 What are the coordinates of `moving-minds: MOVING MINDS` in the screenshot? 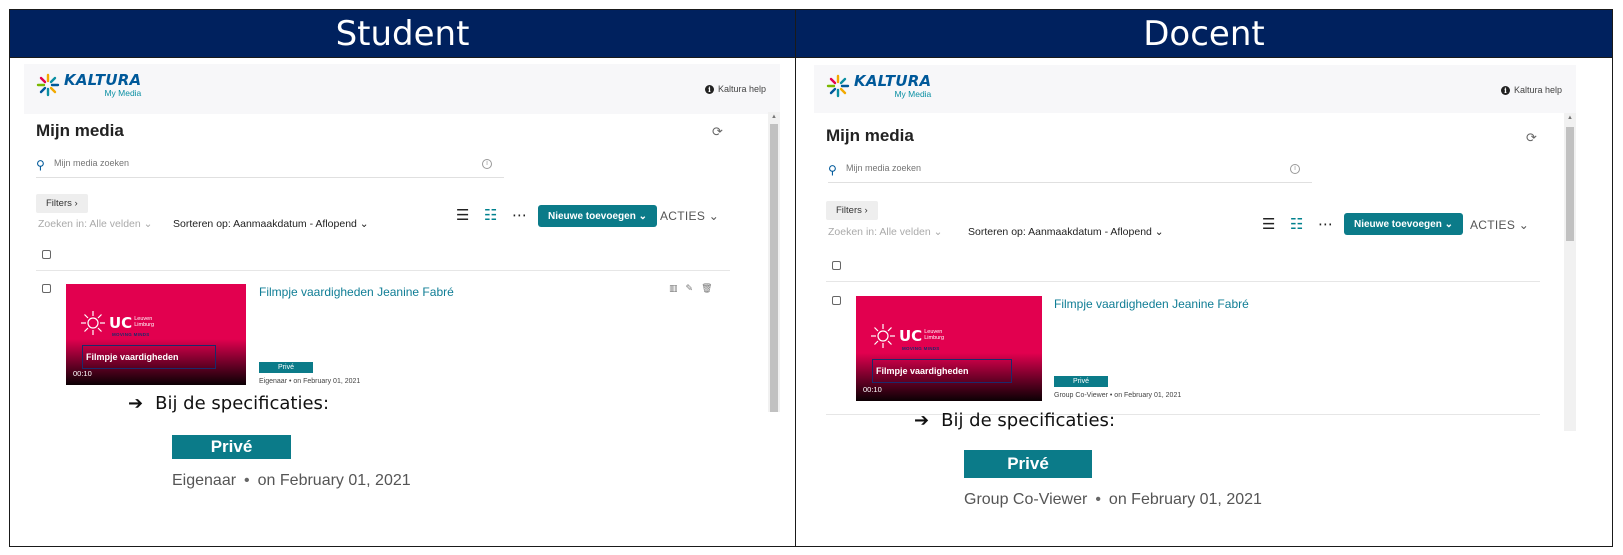 It's located at (921, 348).